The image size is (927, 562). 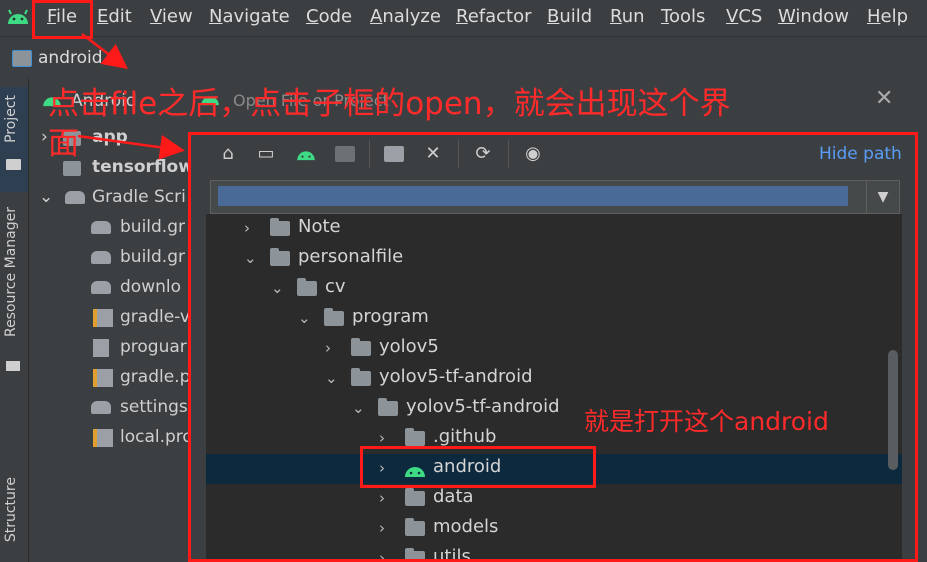 What do you see at coordinates (104, 51) in the screenshot?
I see `arrow-to-file-menu` at bounding box center [104, 51].